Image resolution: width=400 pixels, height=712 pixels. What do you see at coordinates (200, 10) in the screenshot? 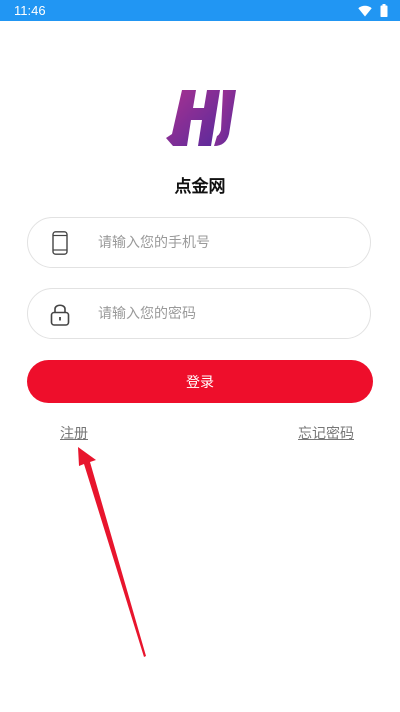
I see `status-bar: 11:46` at bounding box center [200, 10].